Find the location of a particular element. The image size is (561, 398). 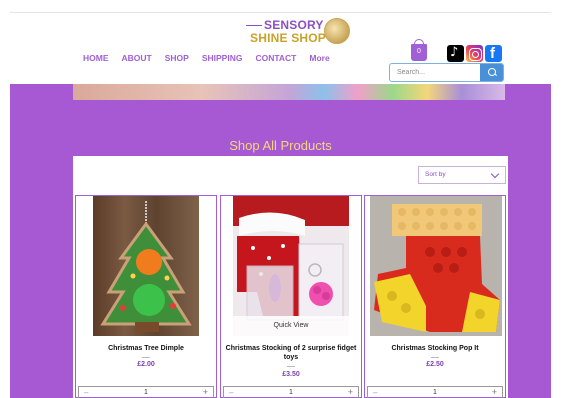

product-card: Christmas Tree Dimple £2.00 – 1 + is located at coordinates (146, 296).